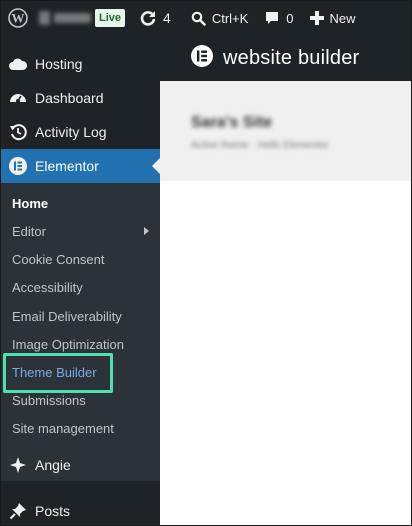 The width and height of the screenshot is (412, 526). I want to click on elementor-header: website builder, so click(285, 58).